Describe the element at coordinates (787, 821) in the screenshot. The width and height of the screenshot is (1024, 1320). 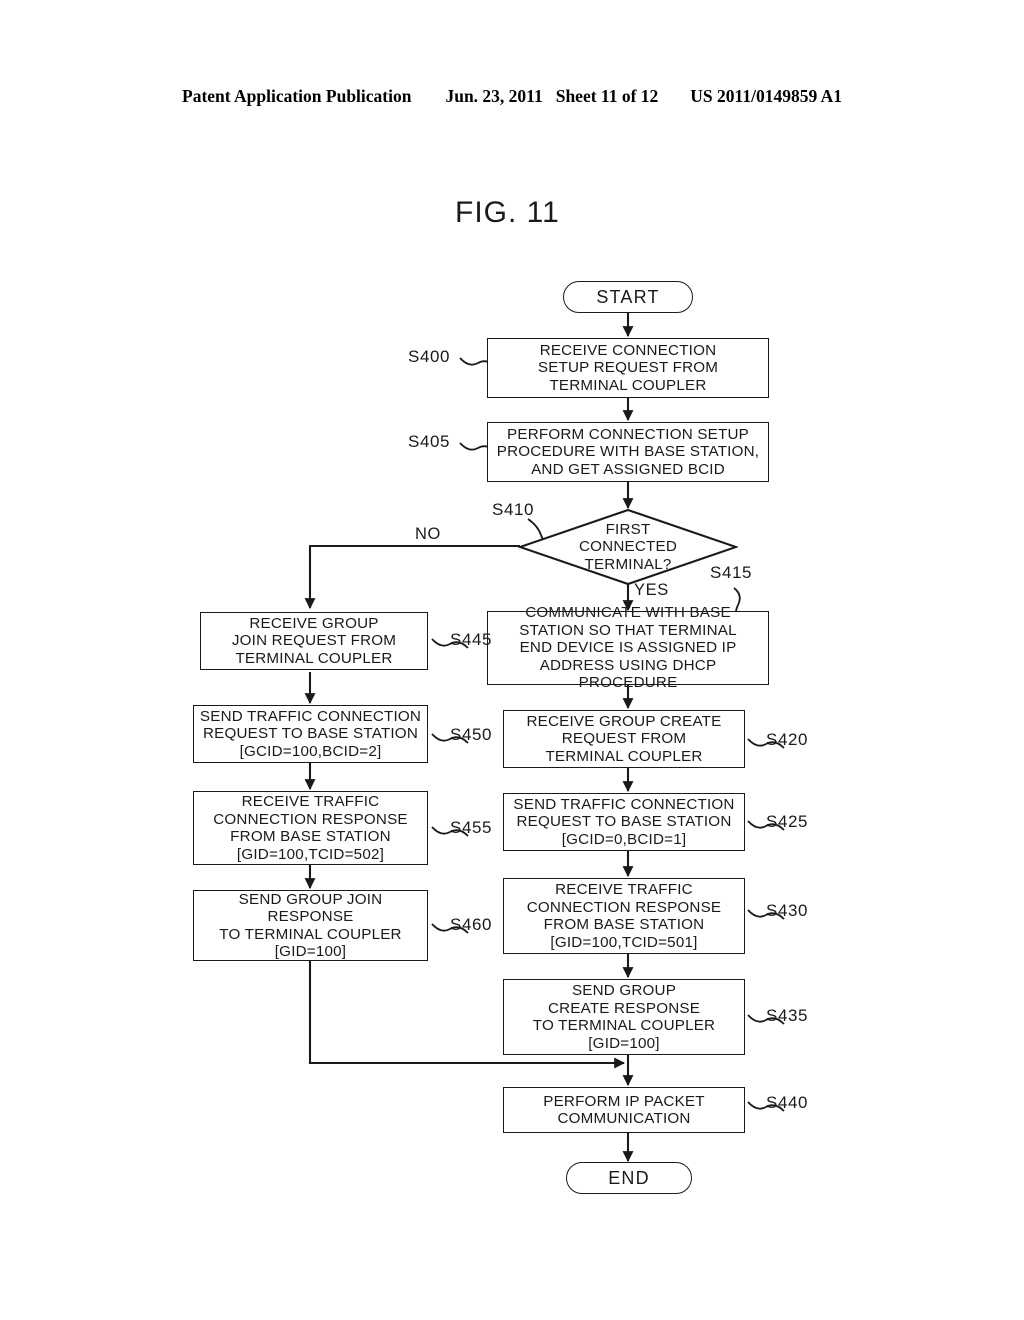
I see `step-ref-s425: S425` at that location.